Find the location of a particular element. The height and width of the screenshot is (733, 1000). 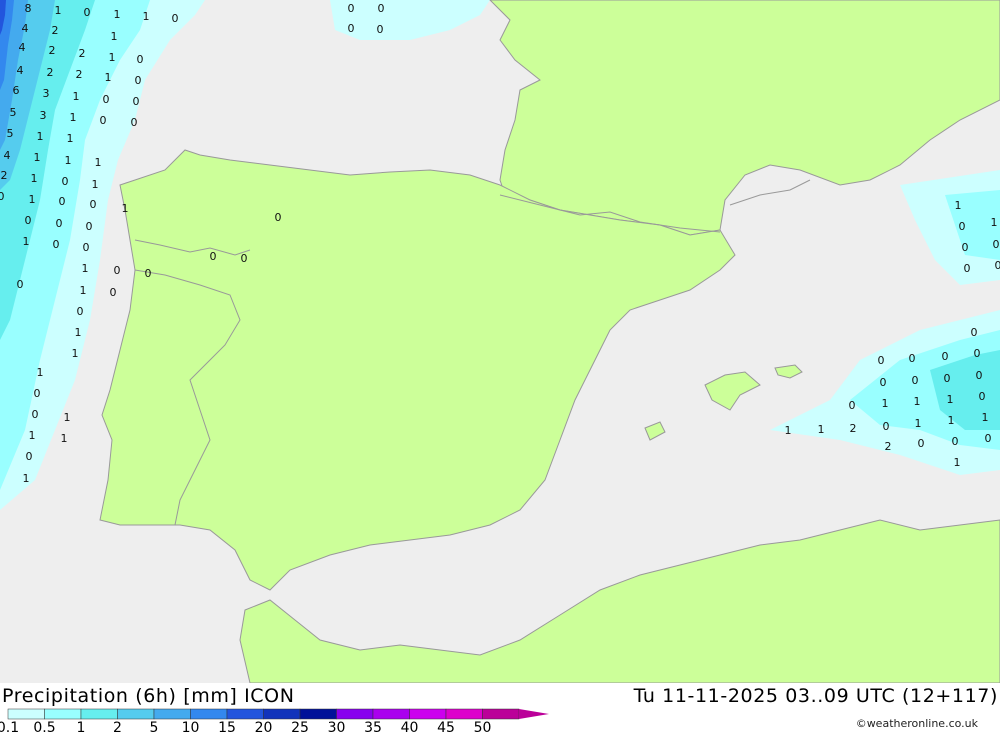

legend-label: 20 is located at coordinates (264, 726).